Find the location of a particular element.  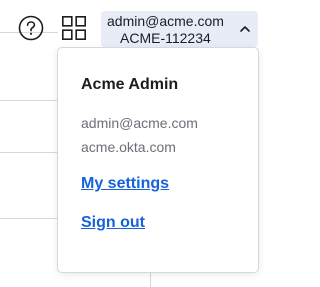

chevron-up-icon is located at coordinates (245, 28).